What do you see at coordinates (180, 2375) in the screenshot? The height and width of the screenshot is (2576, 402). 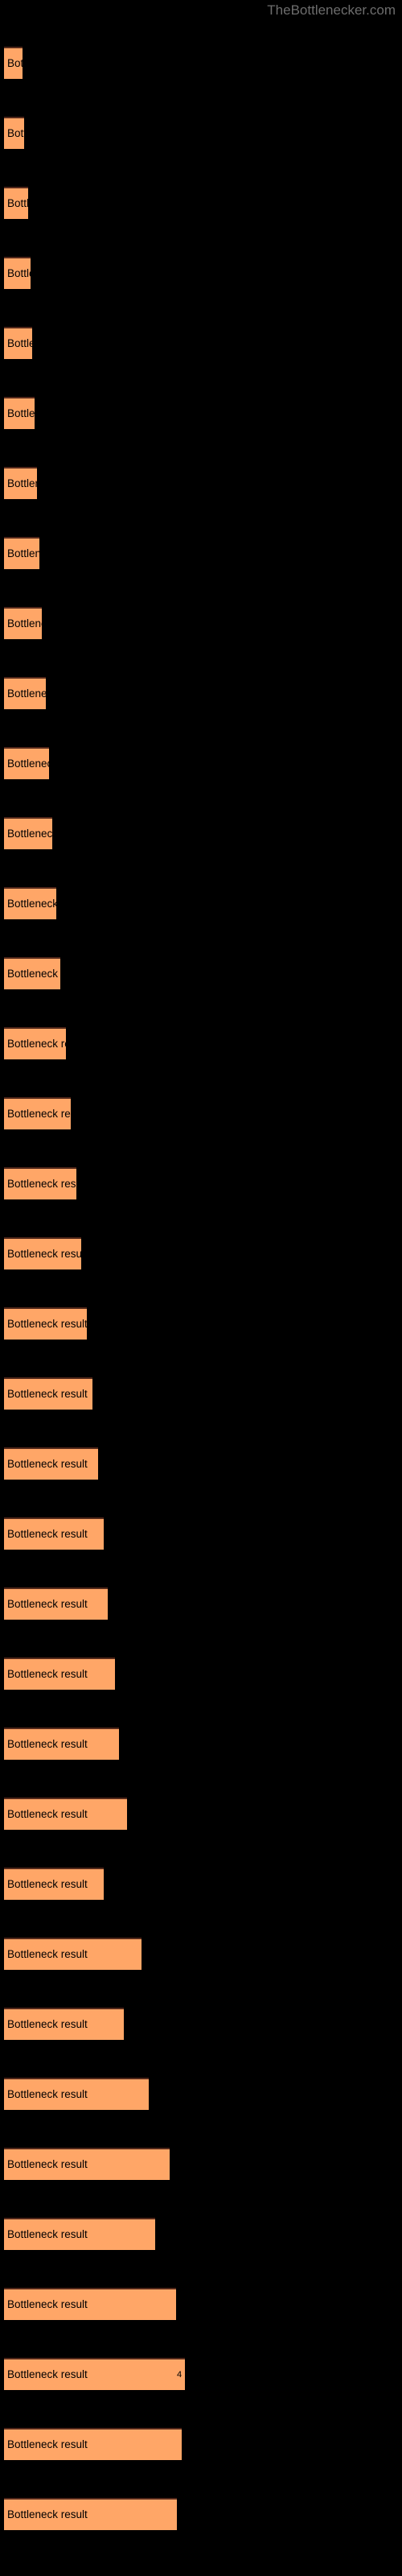 I see `bar-value-label: 4` at bounding box center [180, 2375].